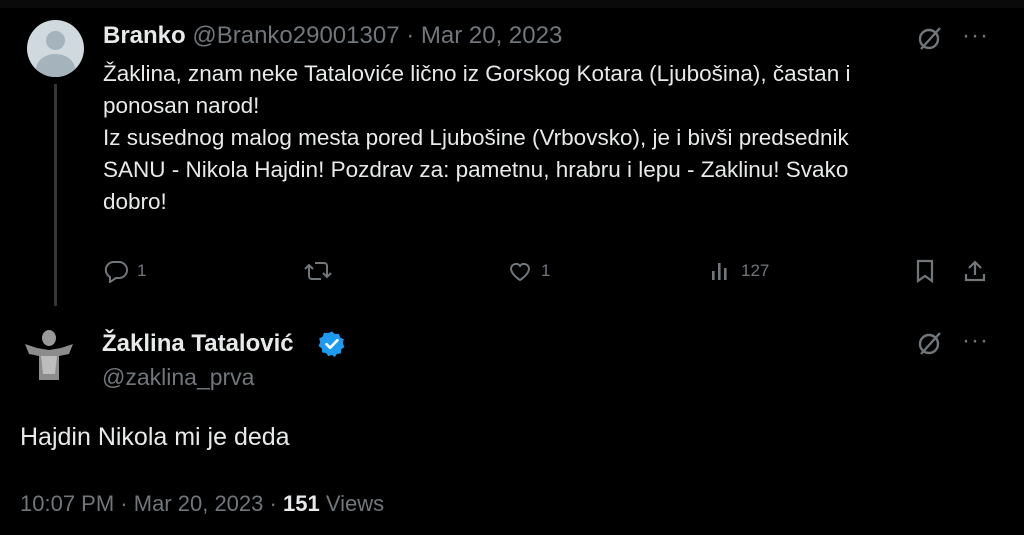 The height and width of the screenshot is (535, 1024). I want to click on like-icon, so click(520, 271).